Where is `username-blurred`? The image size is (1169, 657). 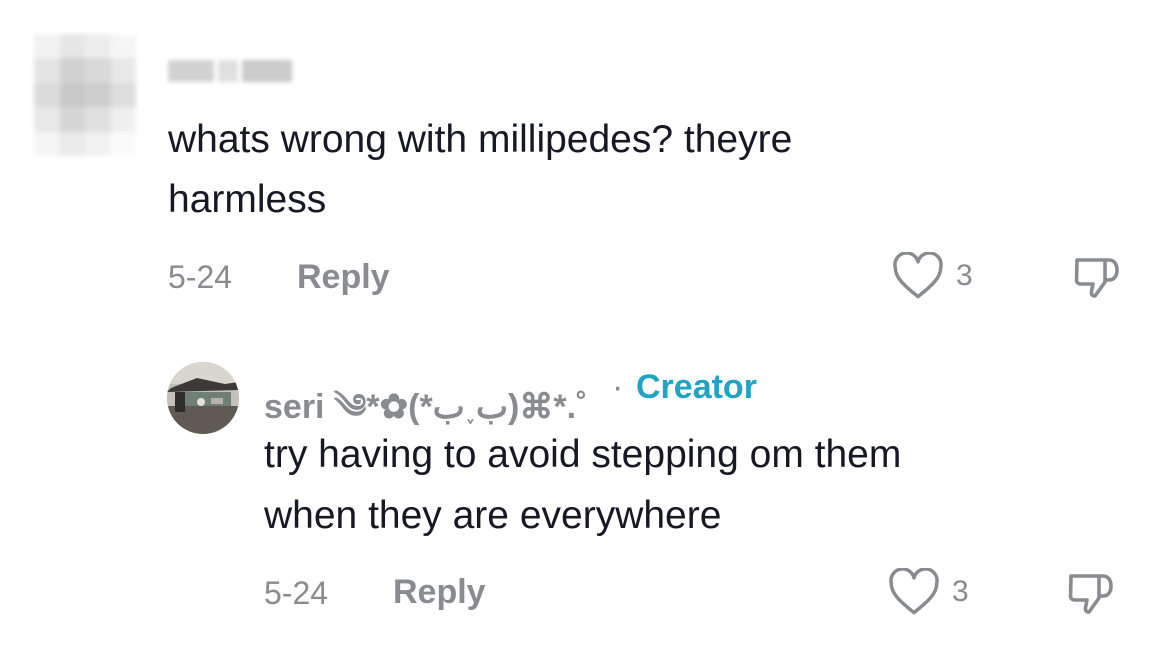 username-blurred is located at coordinates (230, 71).